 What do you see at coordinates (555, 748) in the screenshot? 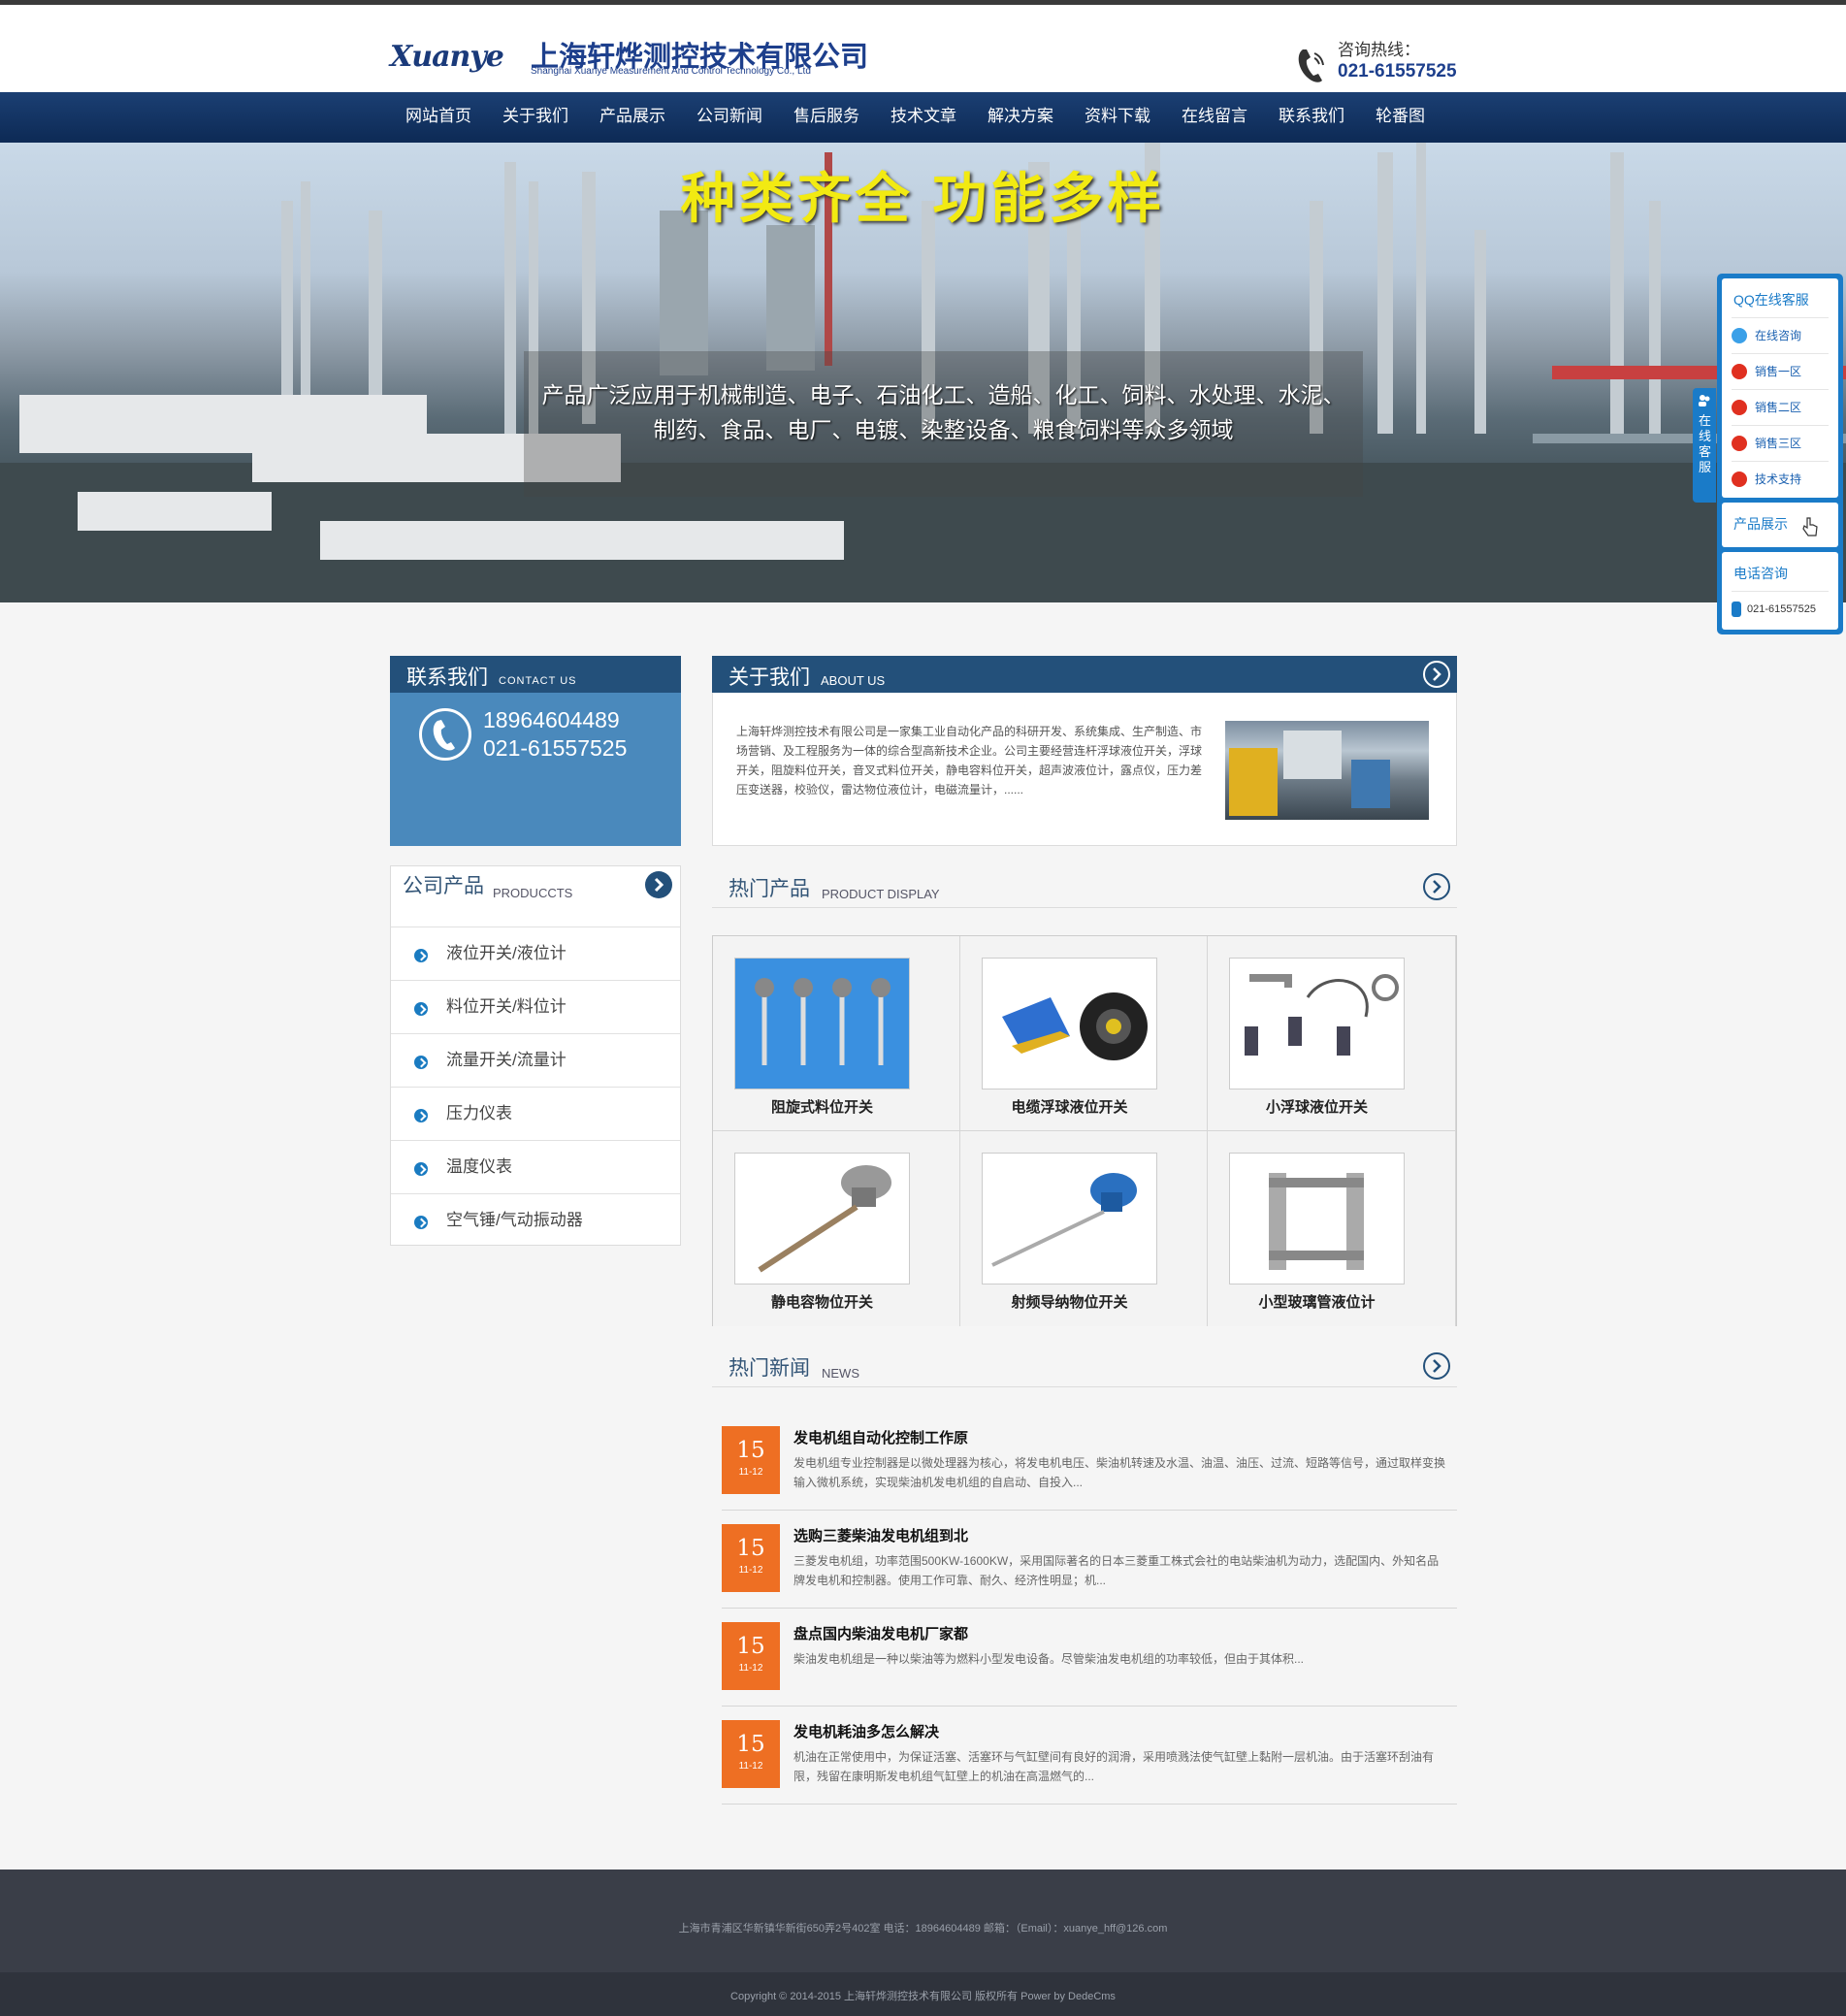
I see `contact-phone: 021-61557525` at bounding box center [555, 748].